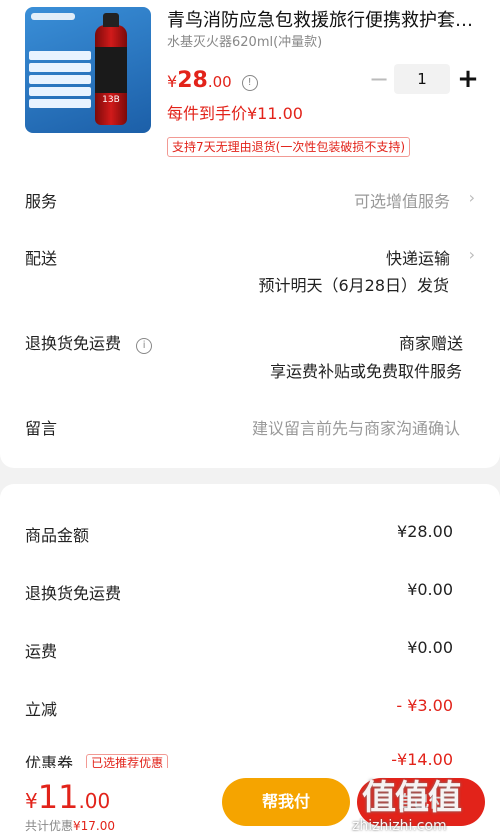 The width and height of the screenshot is (500, 838). What do you see at coordinates (41, 651) in the screenshot?
I see `shipping-label: 运费` at bounding box center [41, 651].